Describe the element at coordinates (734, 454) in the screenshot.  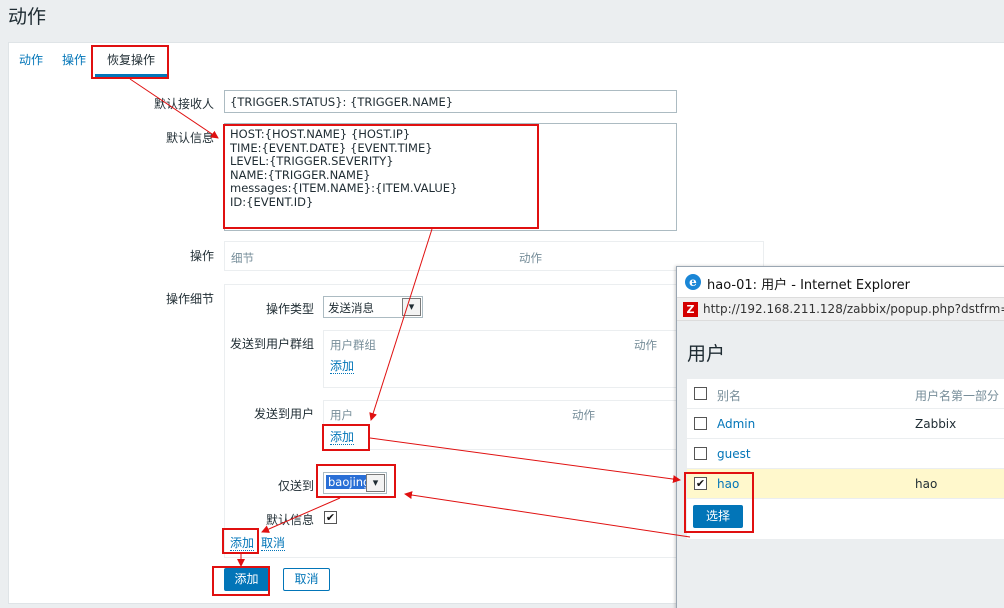
I see `user-alias-link: guest` at that location.